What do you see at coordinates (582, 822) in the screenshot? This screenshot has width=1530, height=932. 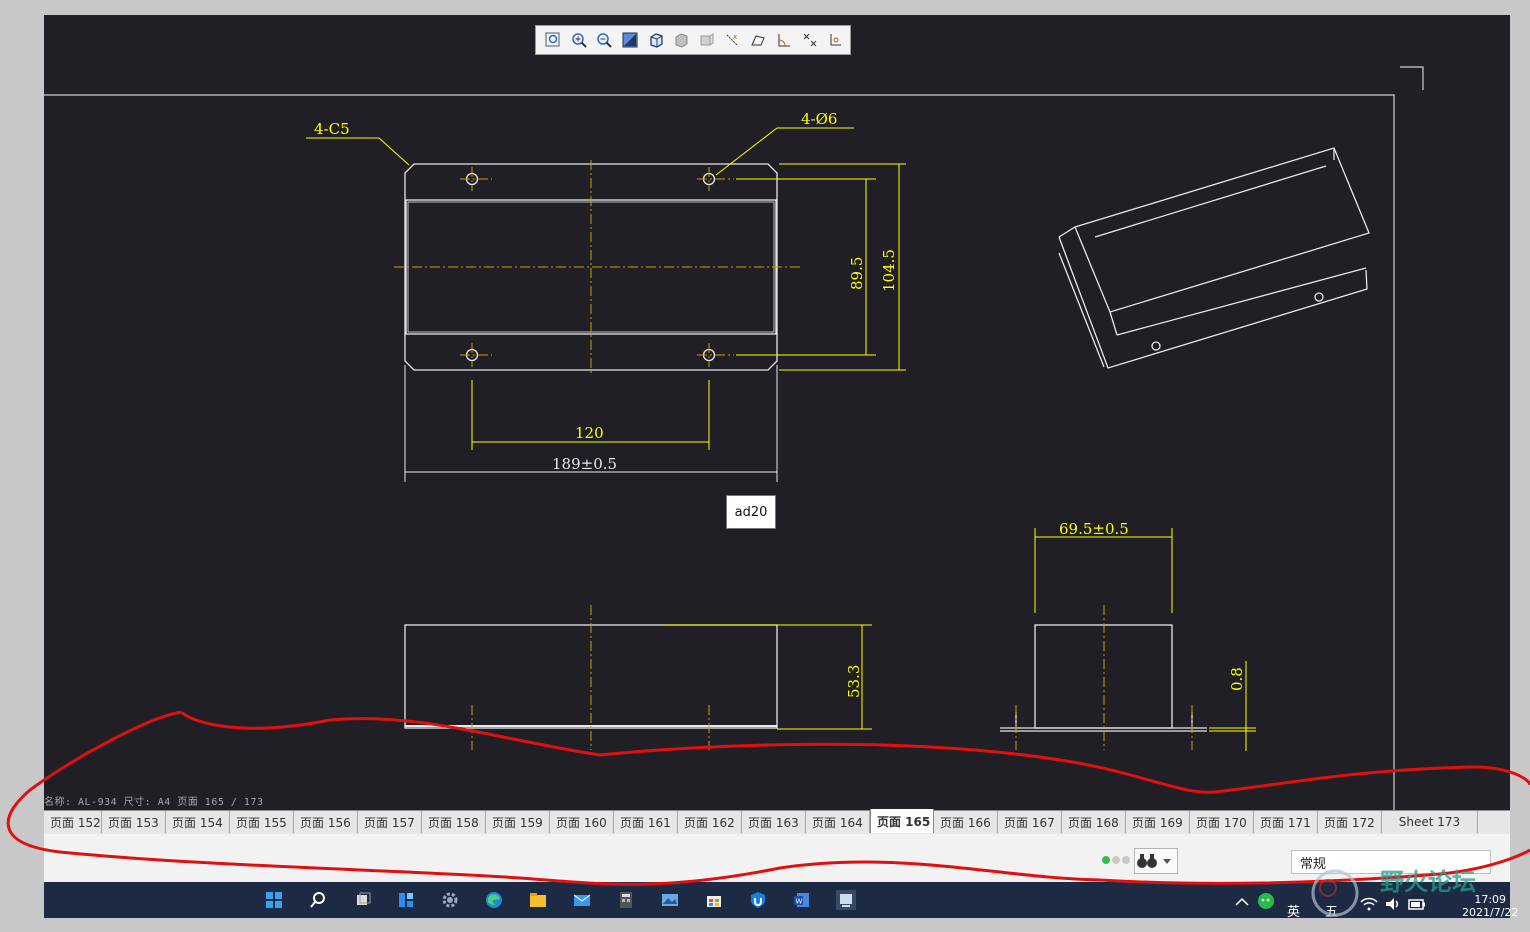 I see `page-tab: 页面 160` at bounding box center [582, 822].